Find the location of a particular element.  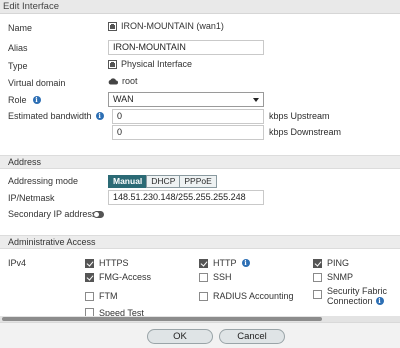

cloud-icon is located at coordinates (113, 81).